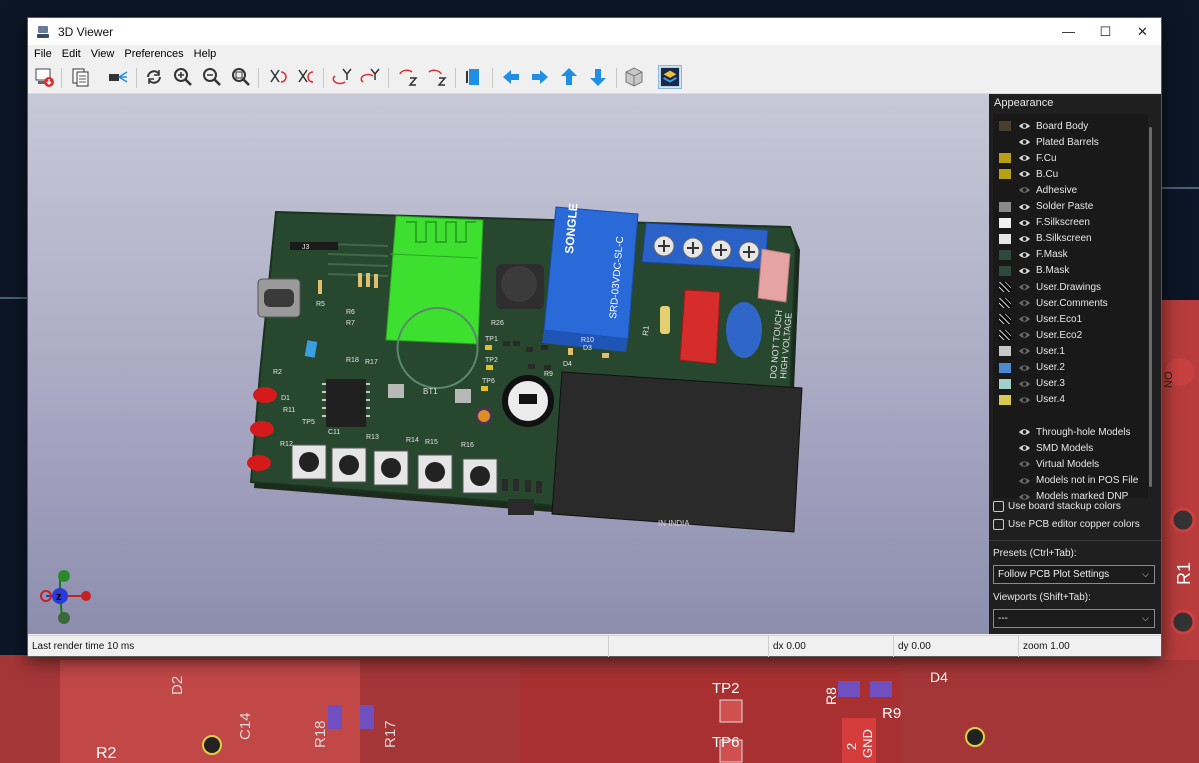 This screenshot has width=1199, height=763. What do you see at coordinates (1045, 239) in the screenshot?
I see `layer-row-b-silkscreen: B.Silkscreen` at bounding box center [1045, 239].